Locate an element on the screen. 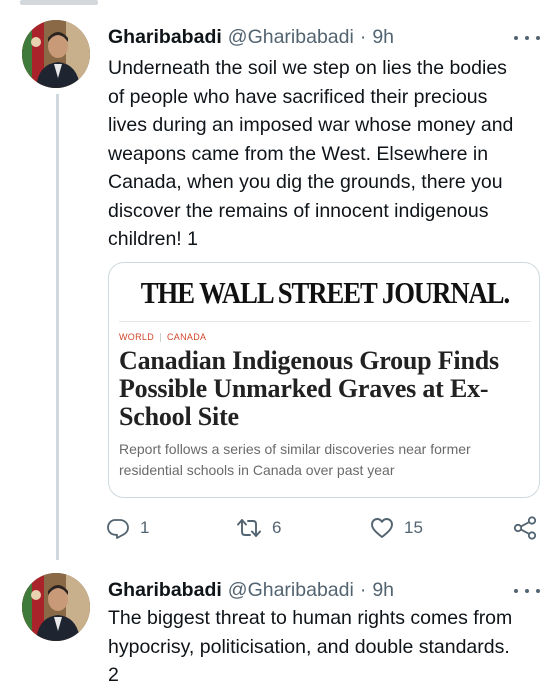 The height and width of the screenshot is (700, 559). avatar is located at coordinates (56, 607).